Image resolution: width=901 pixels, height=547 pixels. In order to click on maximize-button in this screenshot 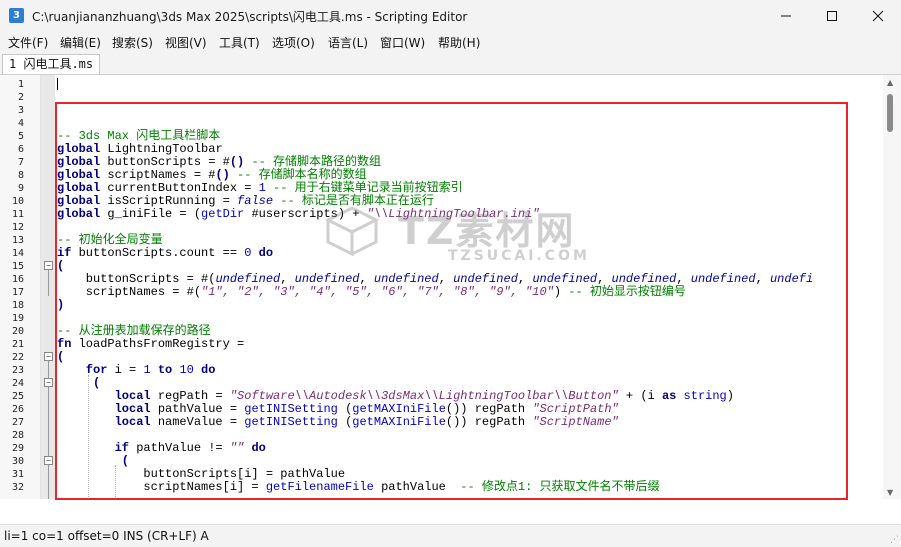, I will do `click(832, 16)`.